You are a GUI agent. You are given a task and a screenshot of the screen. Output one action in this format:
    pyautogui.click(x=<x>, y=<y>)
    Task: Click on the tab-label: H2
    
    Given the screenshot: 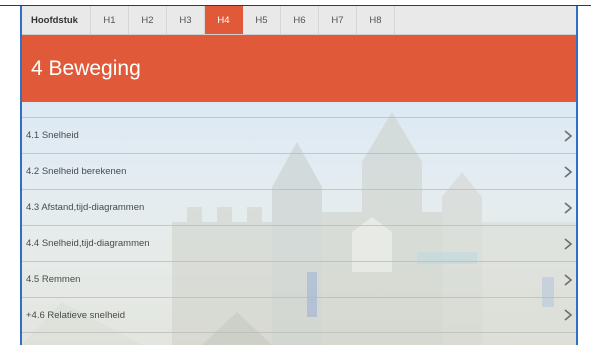 What is the action you would take?
    pyautogui.click(x=147, y=20)
    